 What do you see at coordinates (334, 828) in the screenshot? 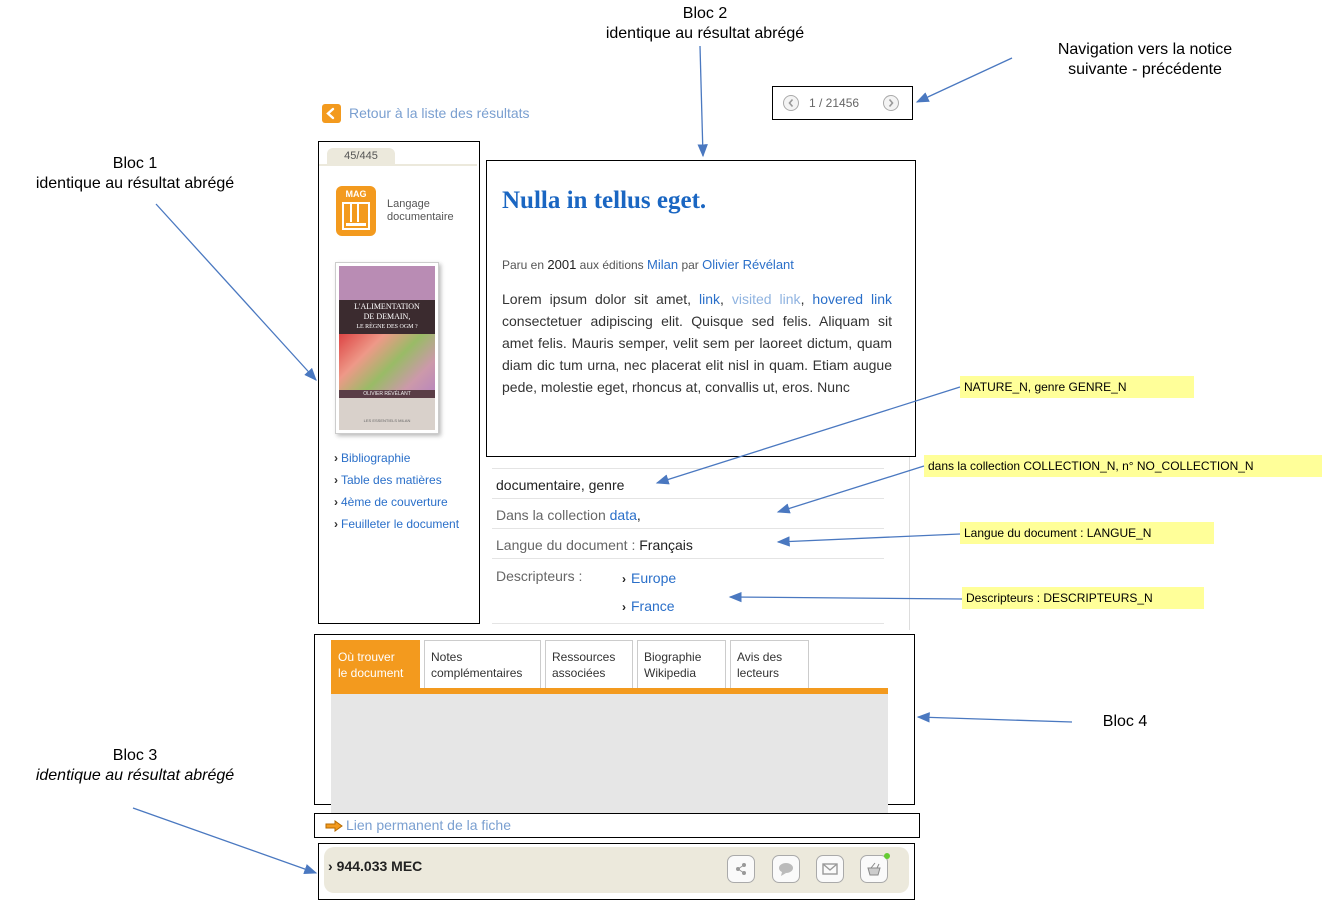
I see `permalink-arrow-icon` at bounding box center [334, 828].